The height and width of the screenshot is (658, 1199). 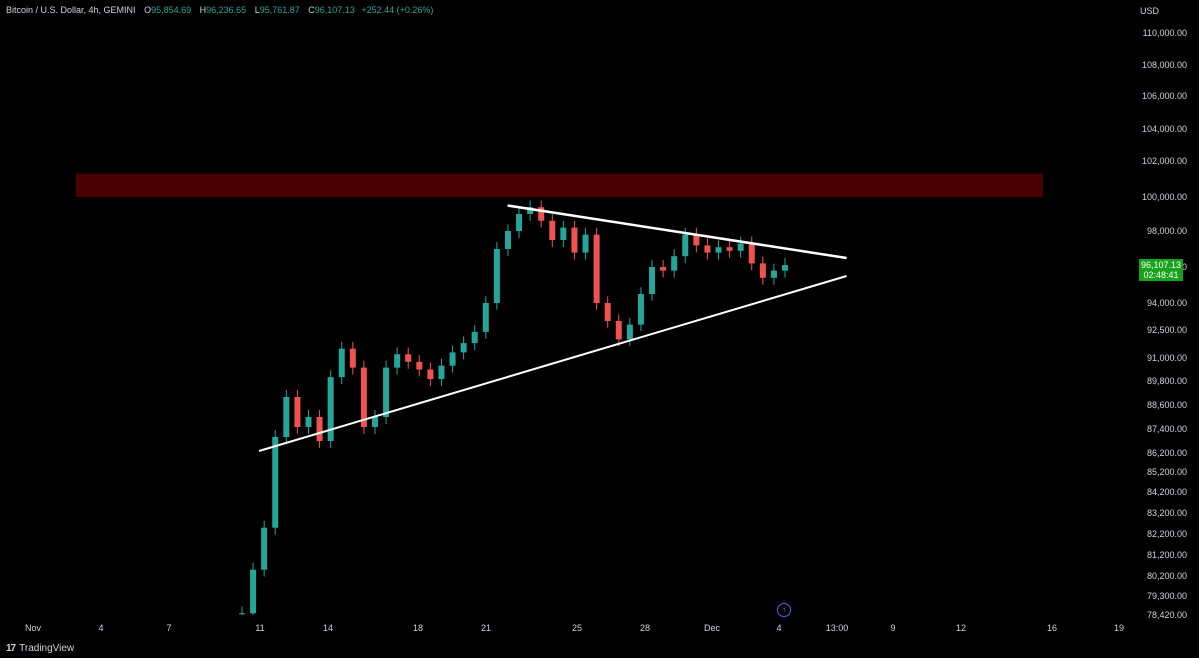 What do you see at coordinates (1167, 330) in the screenshot?
I see `y-tick-label: 92,500.00` at bounding box center [1167, 330].